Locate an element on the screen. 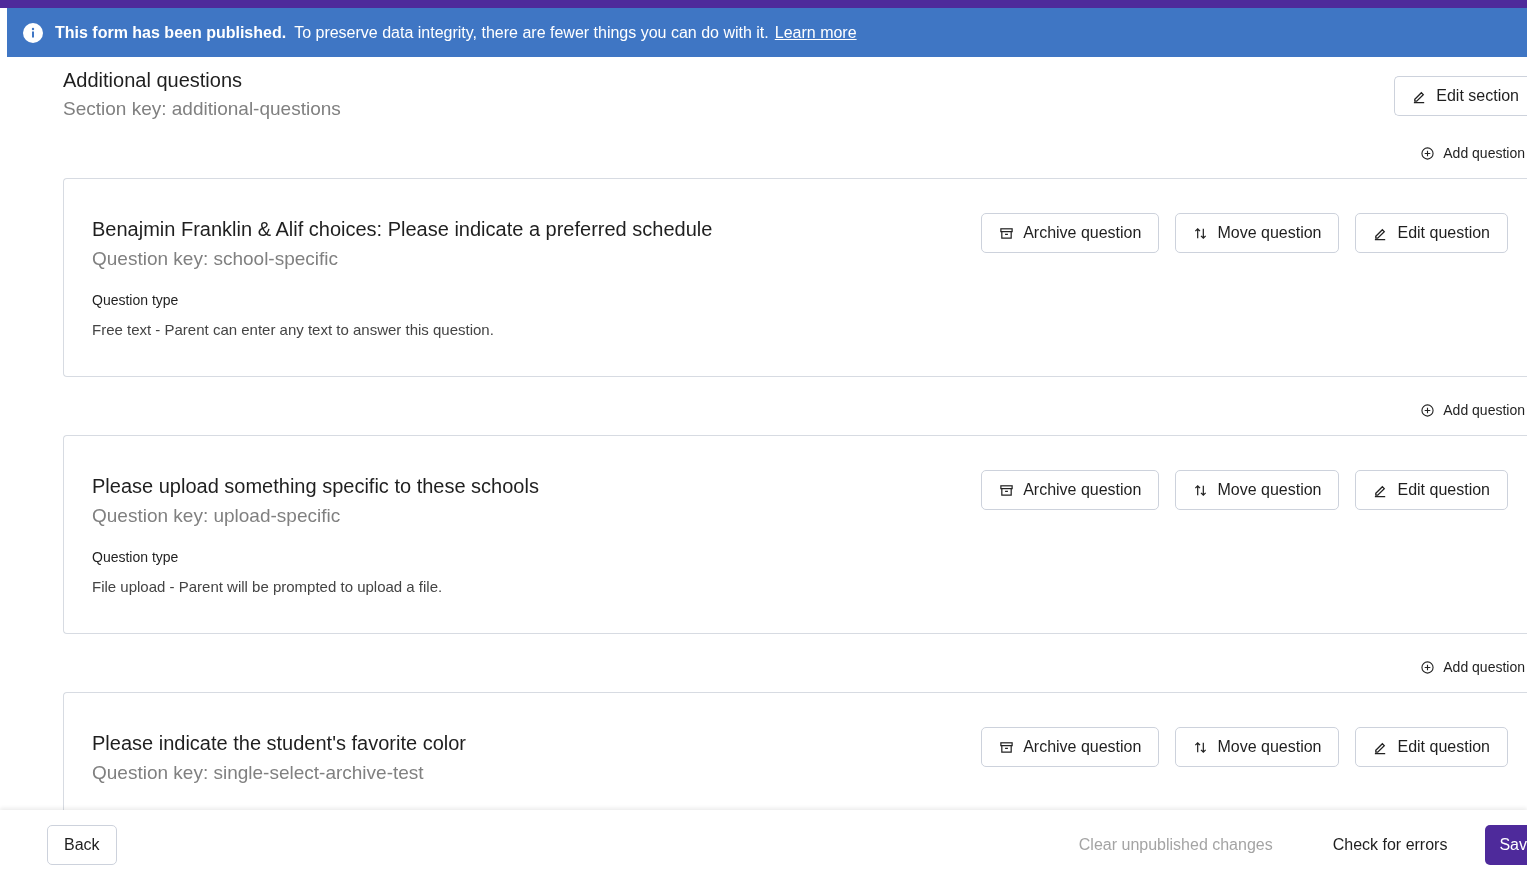  section-key: Section key: additional-questions is located at coordinates (202, 109).